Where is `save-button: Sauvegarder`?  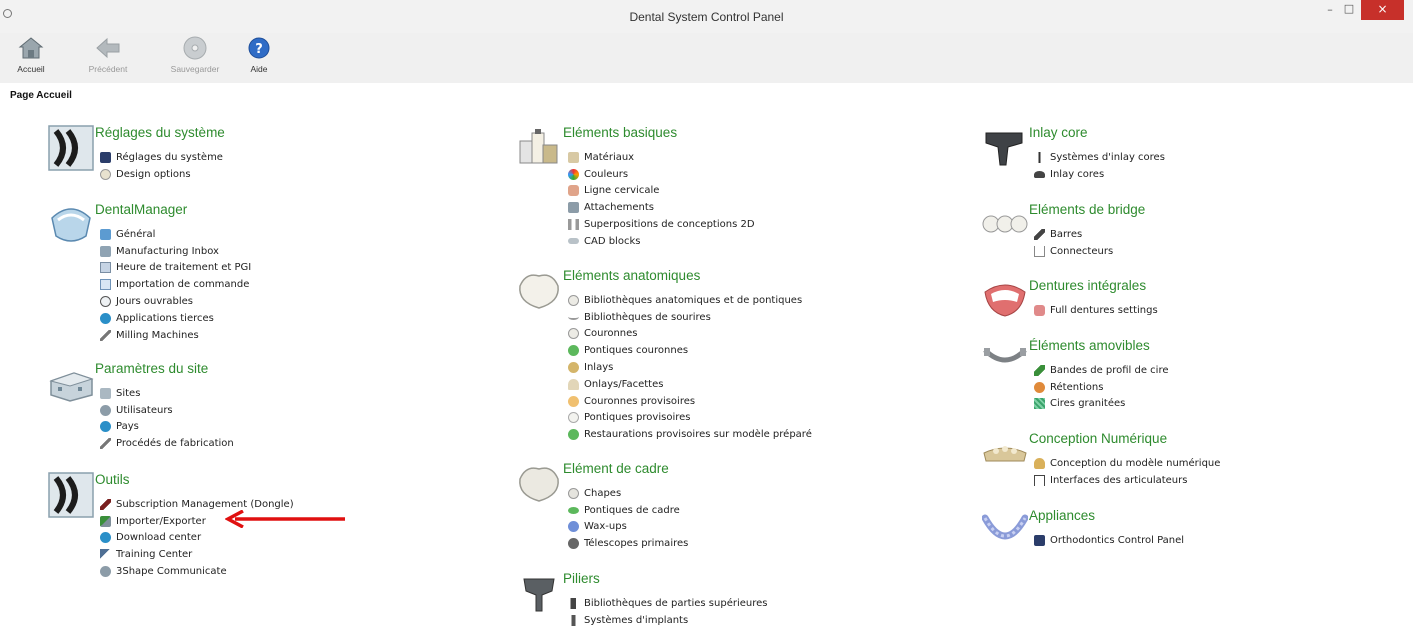 save-button: Sauvegarder is located at coordinates (195, 54).